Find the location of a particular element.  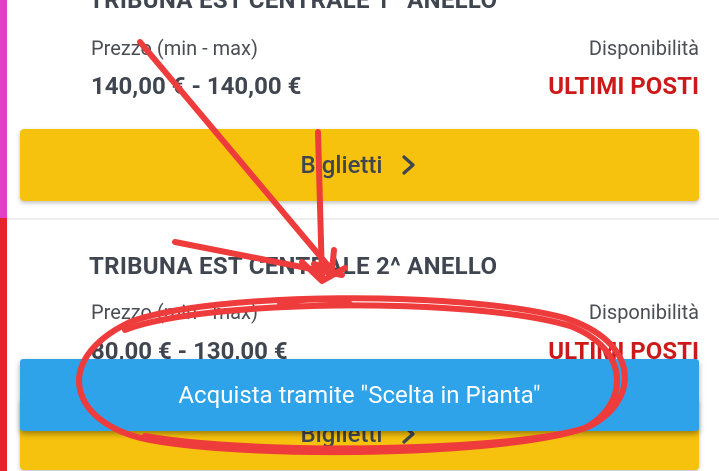

sector-title: TRIBUNA EST CENTRALE 1^ ANELLO is located at coordinates (293, 7).